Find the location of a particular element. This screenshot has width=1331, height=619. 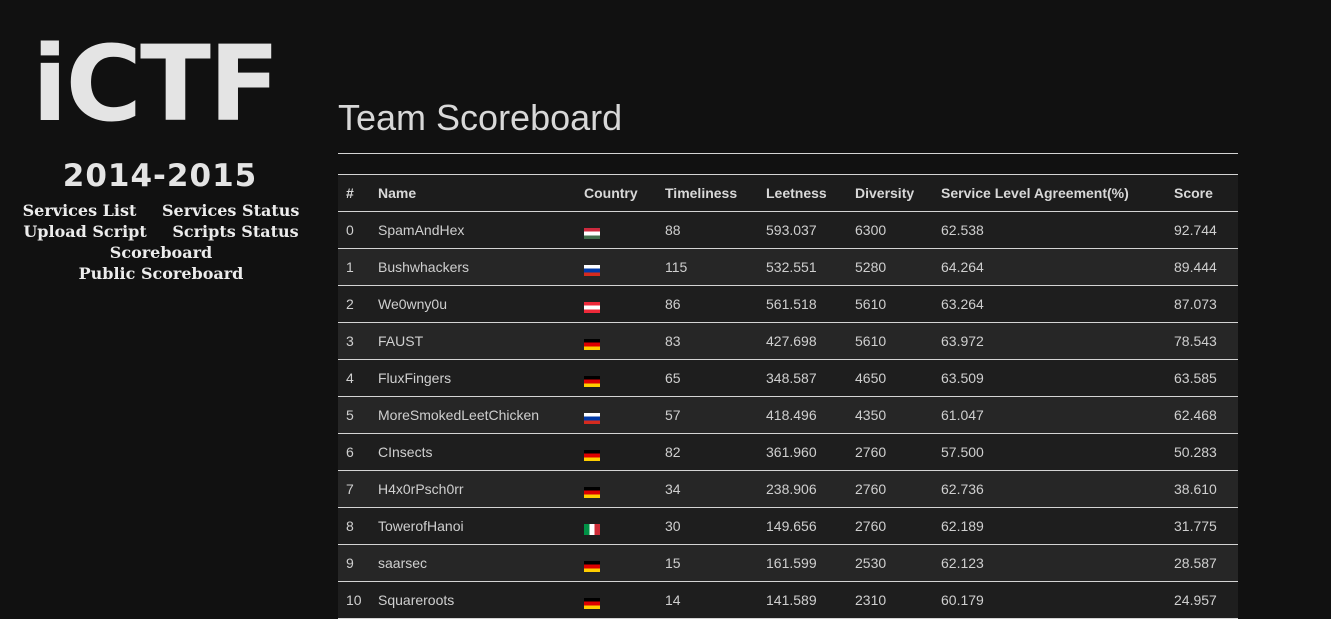

col-header-score: Score is located at coordinates (1202, 193).